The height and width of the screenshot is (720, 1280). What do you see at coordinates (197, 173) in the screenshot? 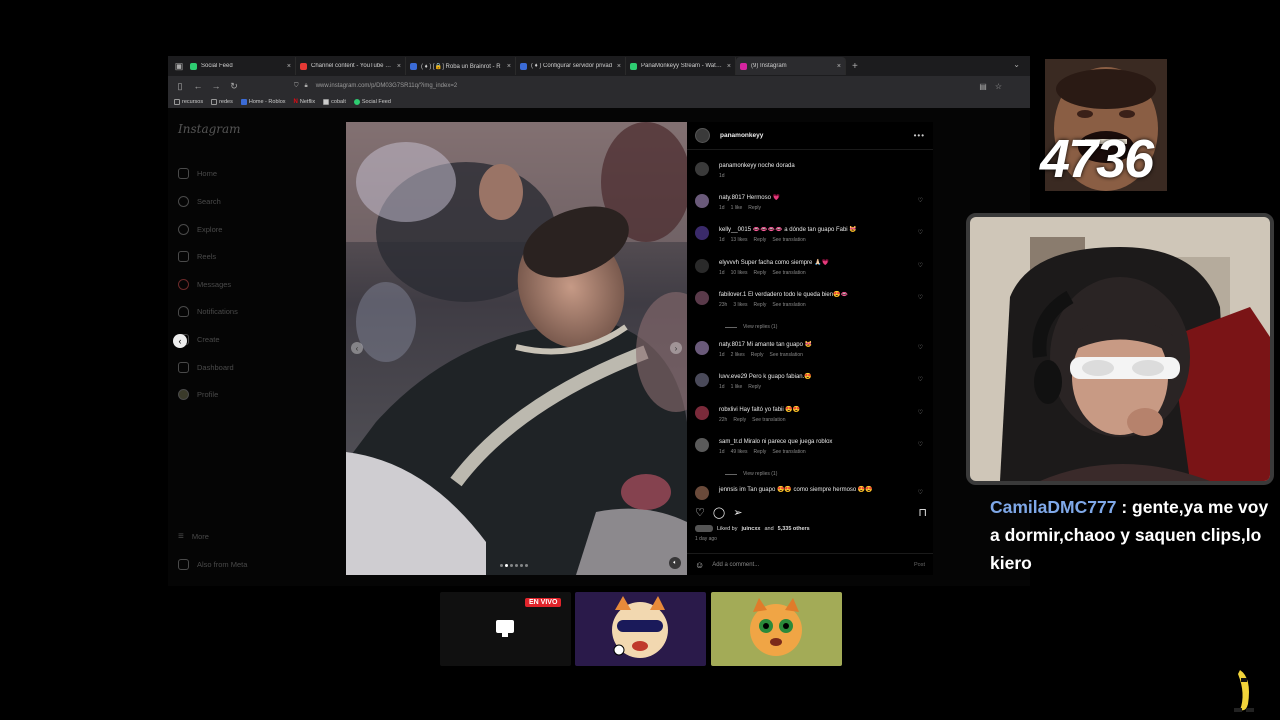
I see `sidebar-item-home: Home` at bounding box center [197, 173].